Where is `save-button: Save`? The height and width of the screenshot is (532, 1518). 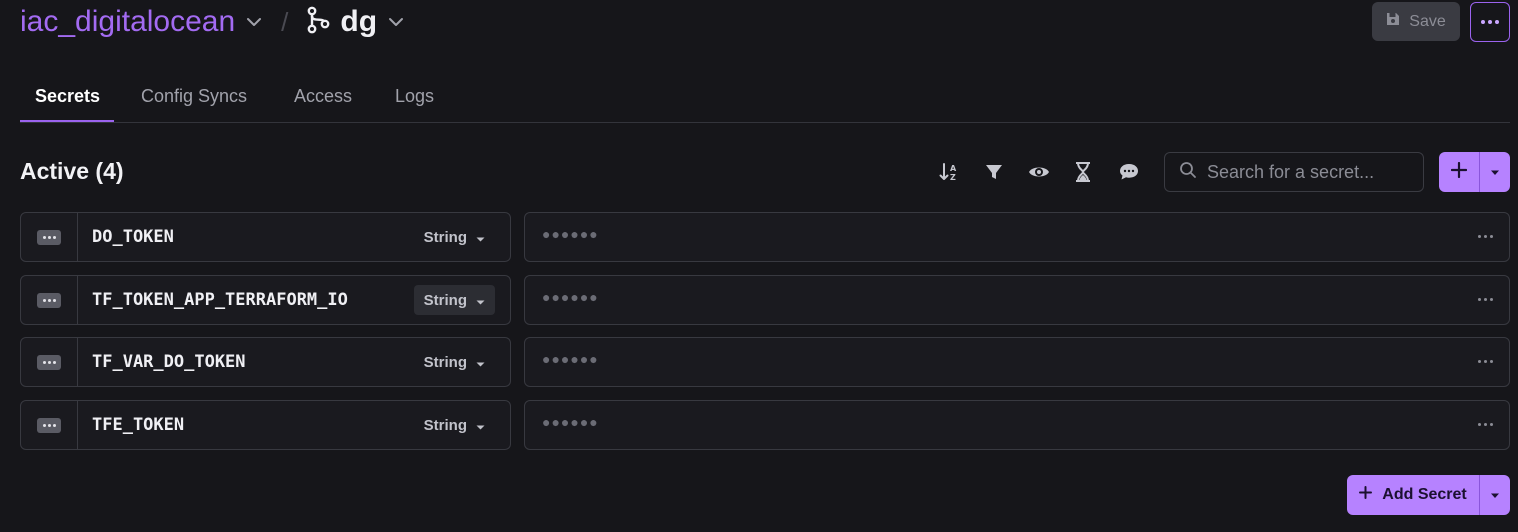
save-button: Save is located at coordinates (1416, 21).